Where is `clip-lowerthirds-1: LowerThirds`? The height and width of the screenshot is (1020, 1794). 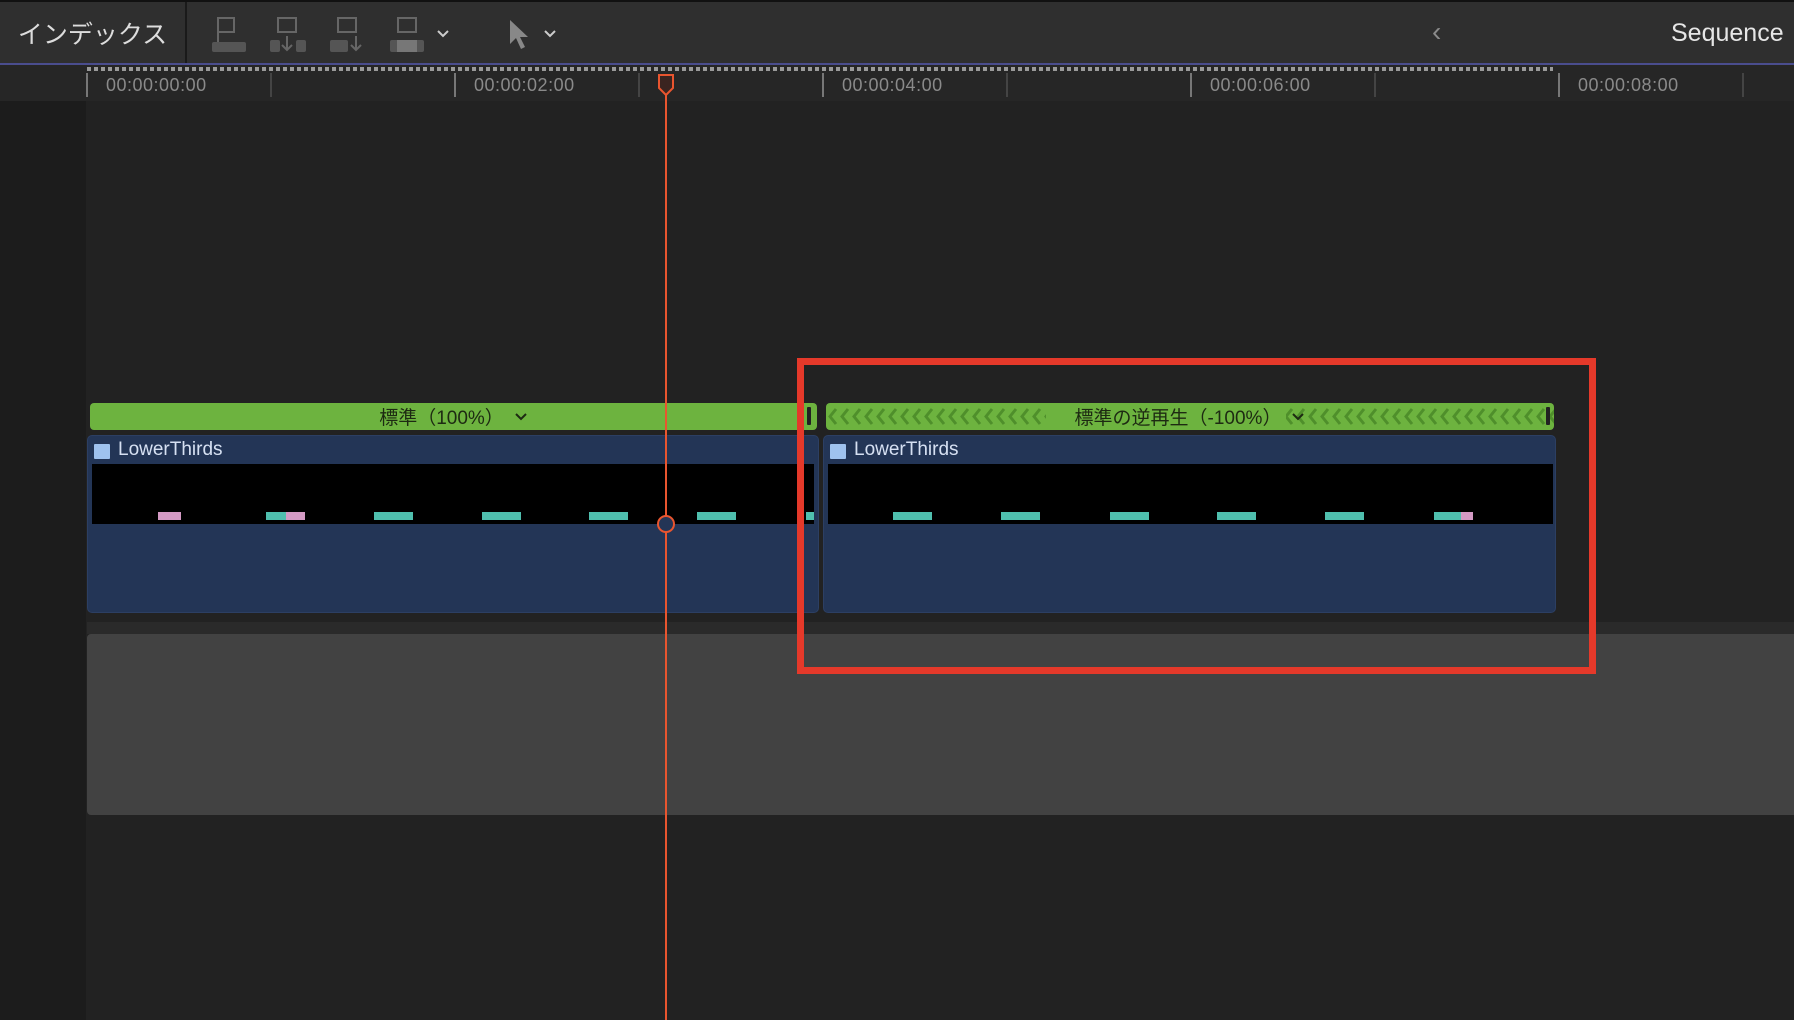
clip-lowerthirds-1: LowerThirds is located at coordinates (453, 524).